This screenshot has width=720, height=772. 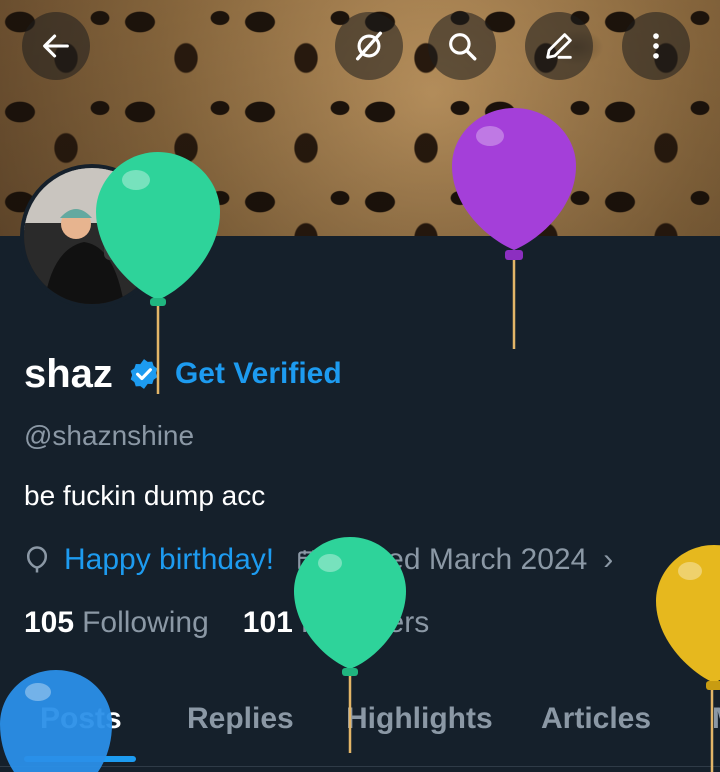 What do you see at coordinates (267, 622) in the screenshot?
I see `followers-count: 101` at bounding box center [267, 622].